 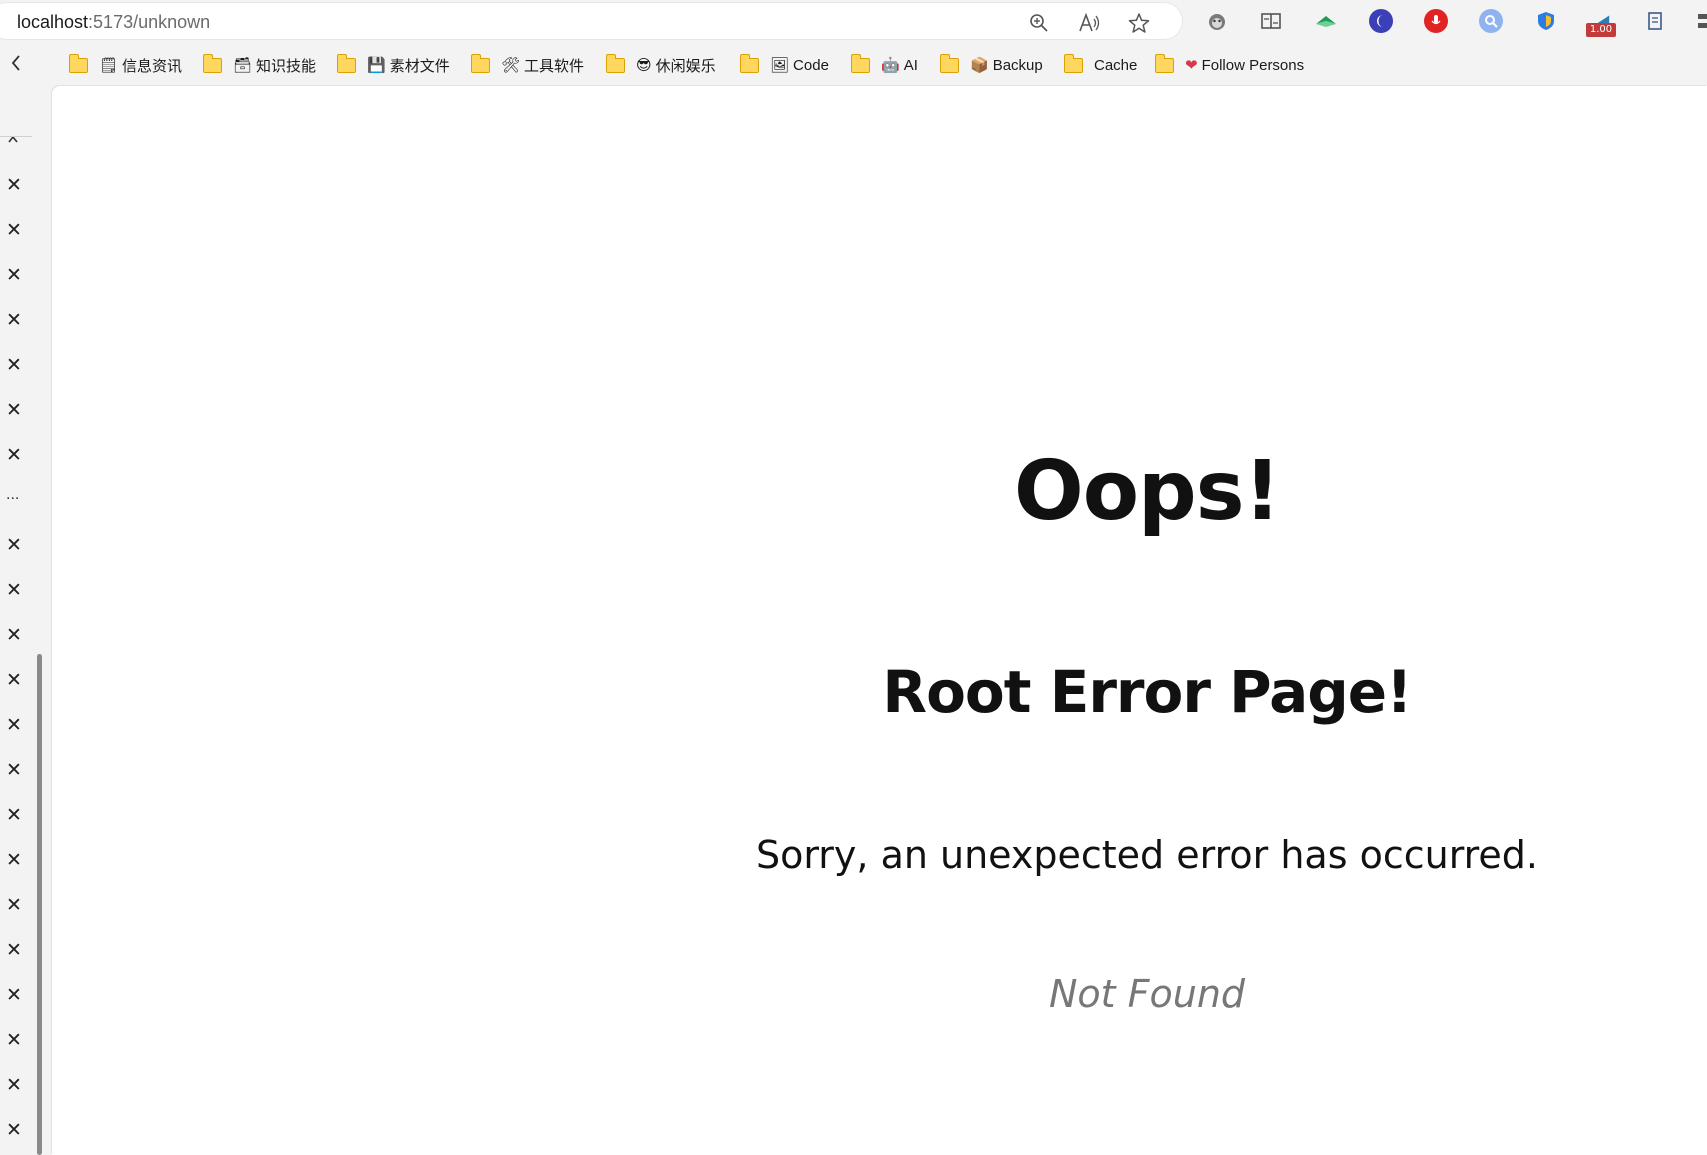 I want to click on bookmark-folder: 💾 素材文件, so click(x=393, y=64).